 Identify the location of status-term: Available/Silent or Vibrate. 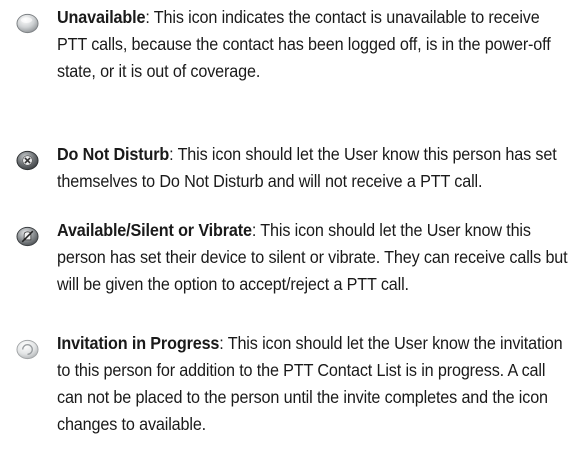
(154, 230).